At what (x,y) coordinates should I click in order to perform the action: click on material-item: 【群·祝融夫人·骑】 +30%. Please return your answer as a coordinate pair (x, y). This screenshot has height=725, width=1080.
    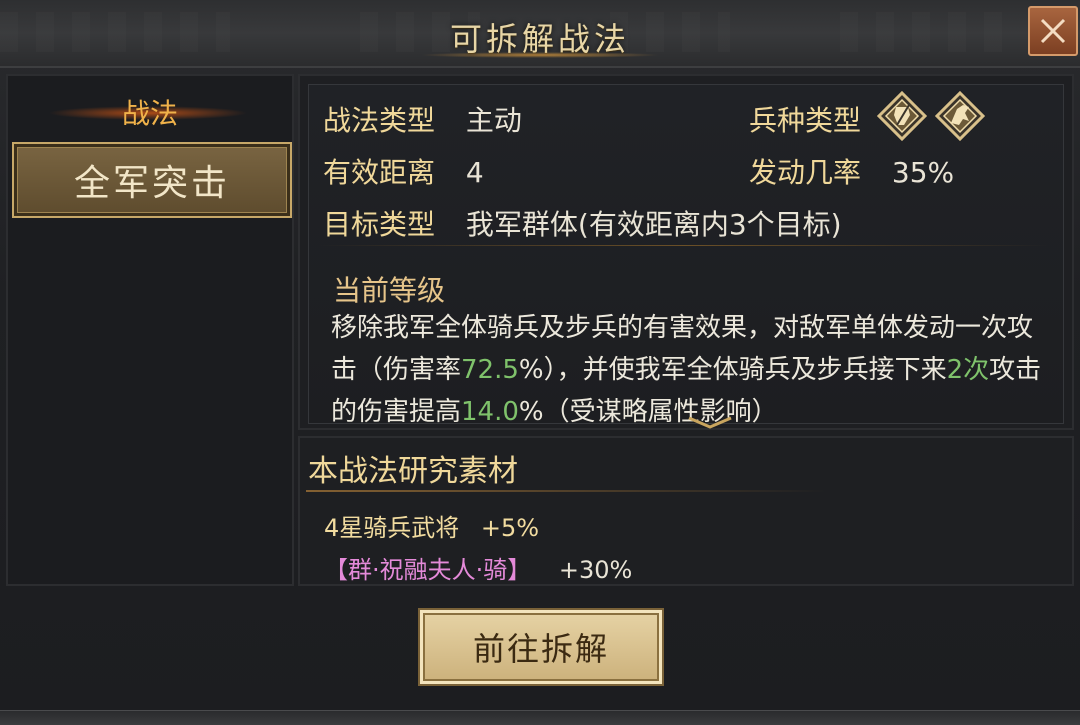
    Looking at the image, I should click on (478, 567).